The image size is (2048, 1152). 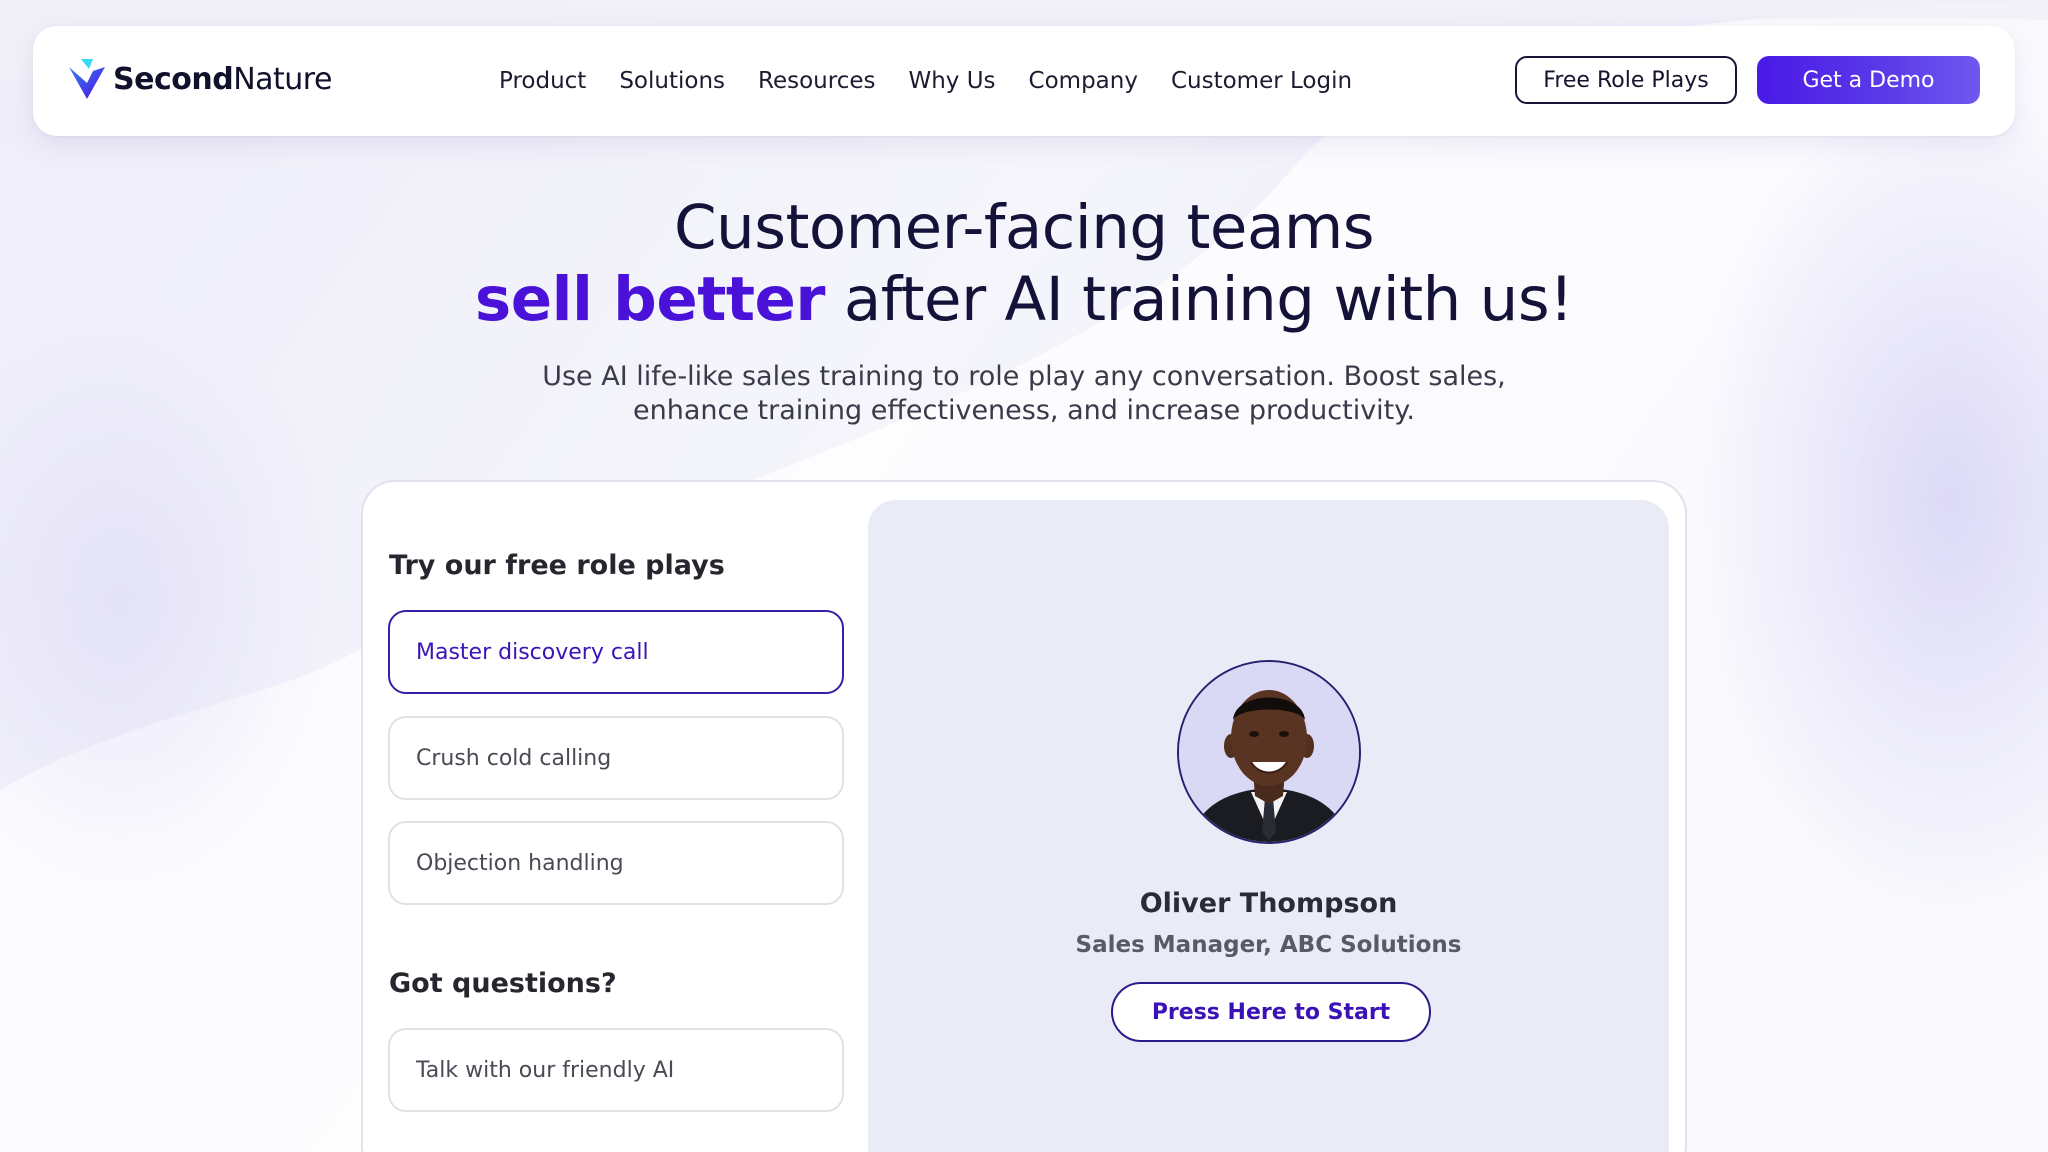 What do you see at coordinates (542, 81) in the screenshot?
I see `nav-item-product: Product` at bounding box center [542, 81].